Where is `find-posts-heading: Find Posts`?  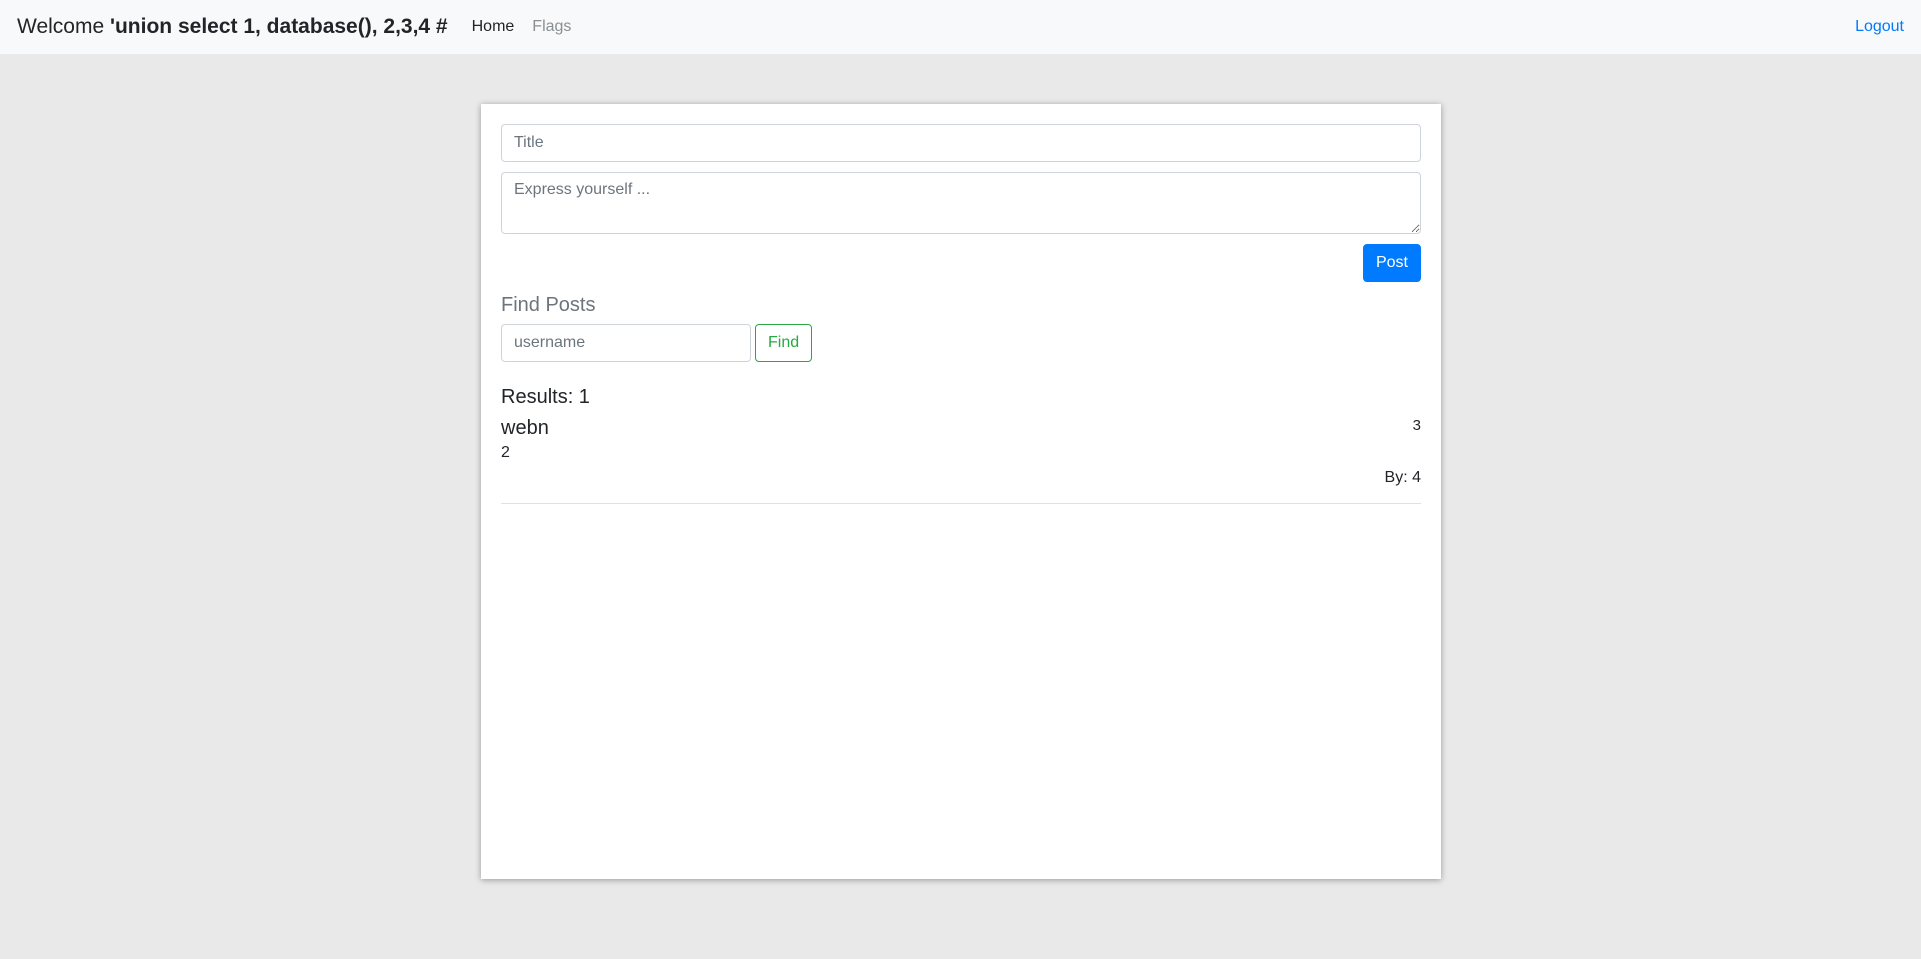 find-posts-heading: Find Posts is located at coordinates (548, 305).